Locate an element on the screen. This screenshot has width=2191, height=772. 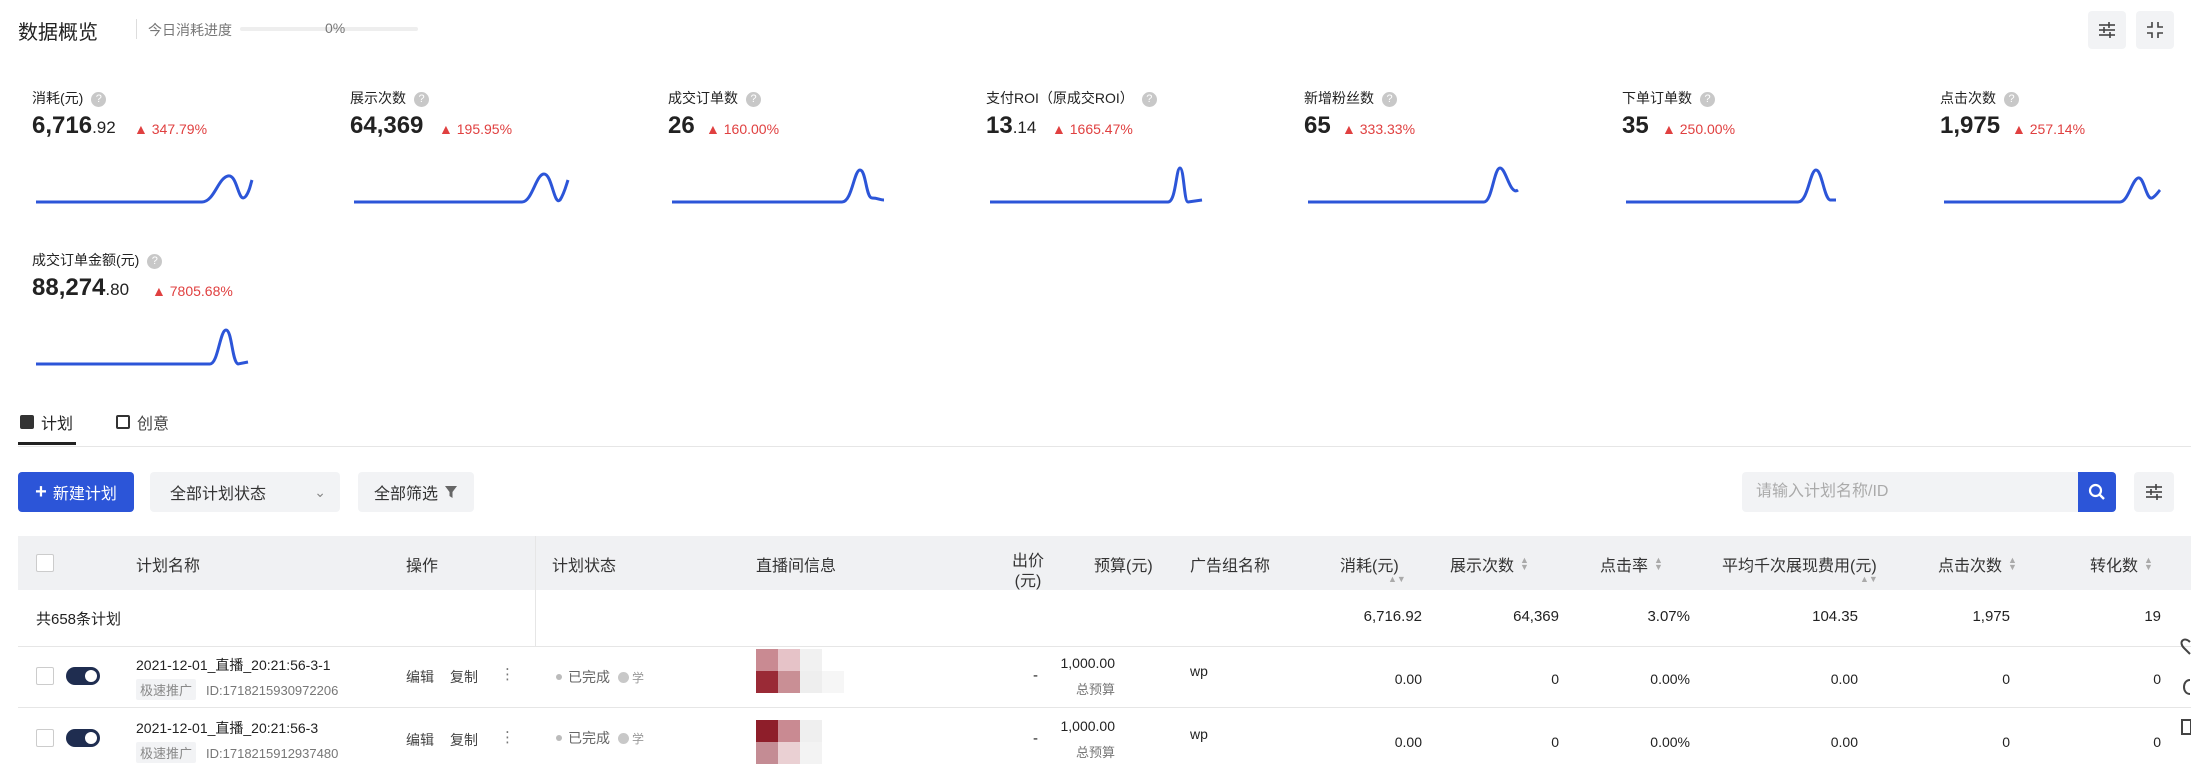
status-extra: 学 is located at coordinates (638, 739).